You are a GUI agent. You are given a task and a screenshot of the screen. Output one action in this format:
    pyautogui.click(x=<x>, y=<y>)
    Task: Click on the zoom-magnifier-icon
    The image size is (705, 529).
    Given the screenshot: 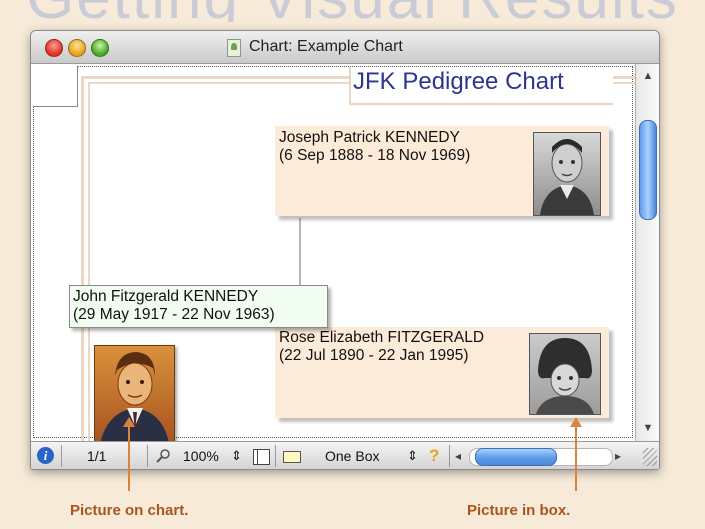 What is the action you would take?
    pyautogui.click(x=164, y=455)
    